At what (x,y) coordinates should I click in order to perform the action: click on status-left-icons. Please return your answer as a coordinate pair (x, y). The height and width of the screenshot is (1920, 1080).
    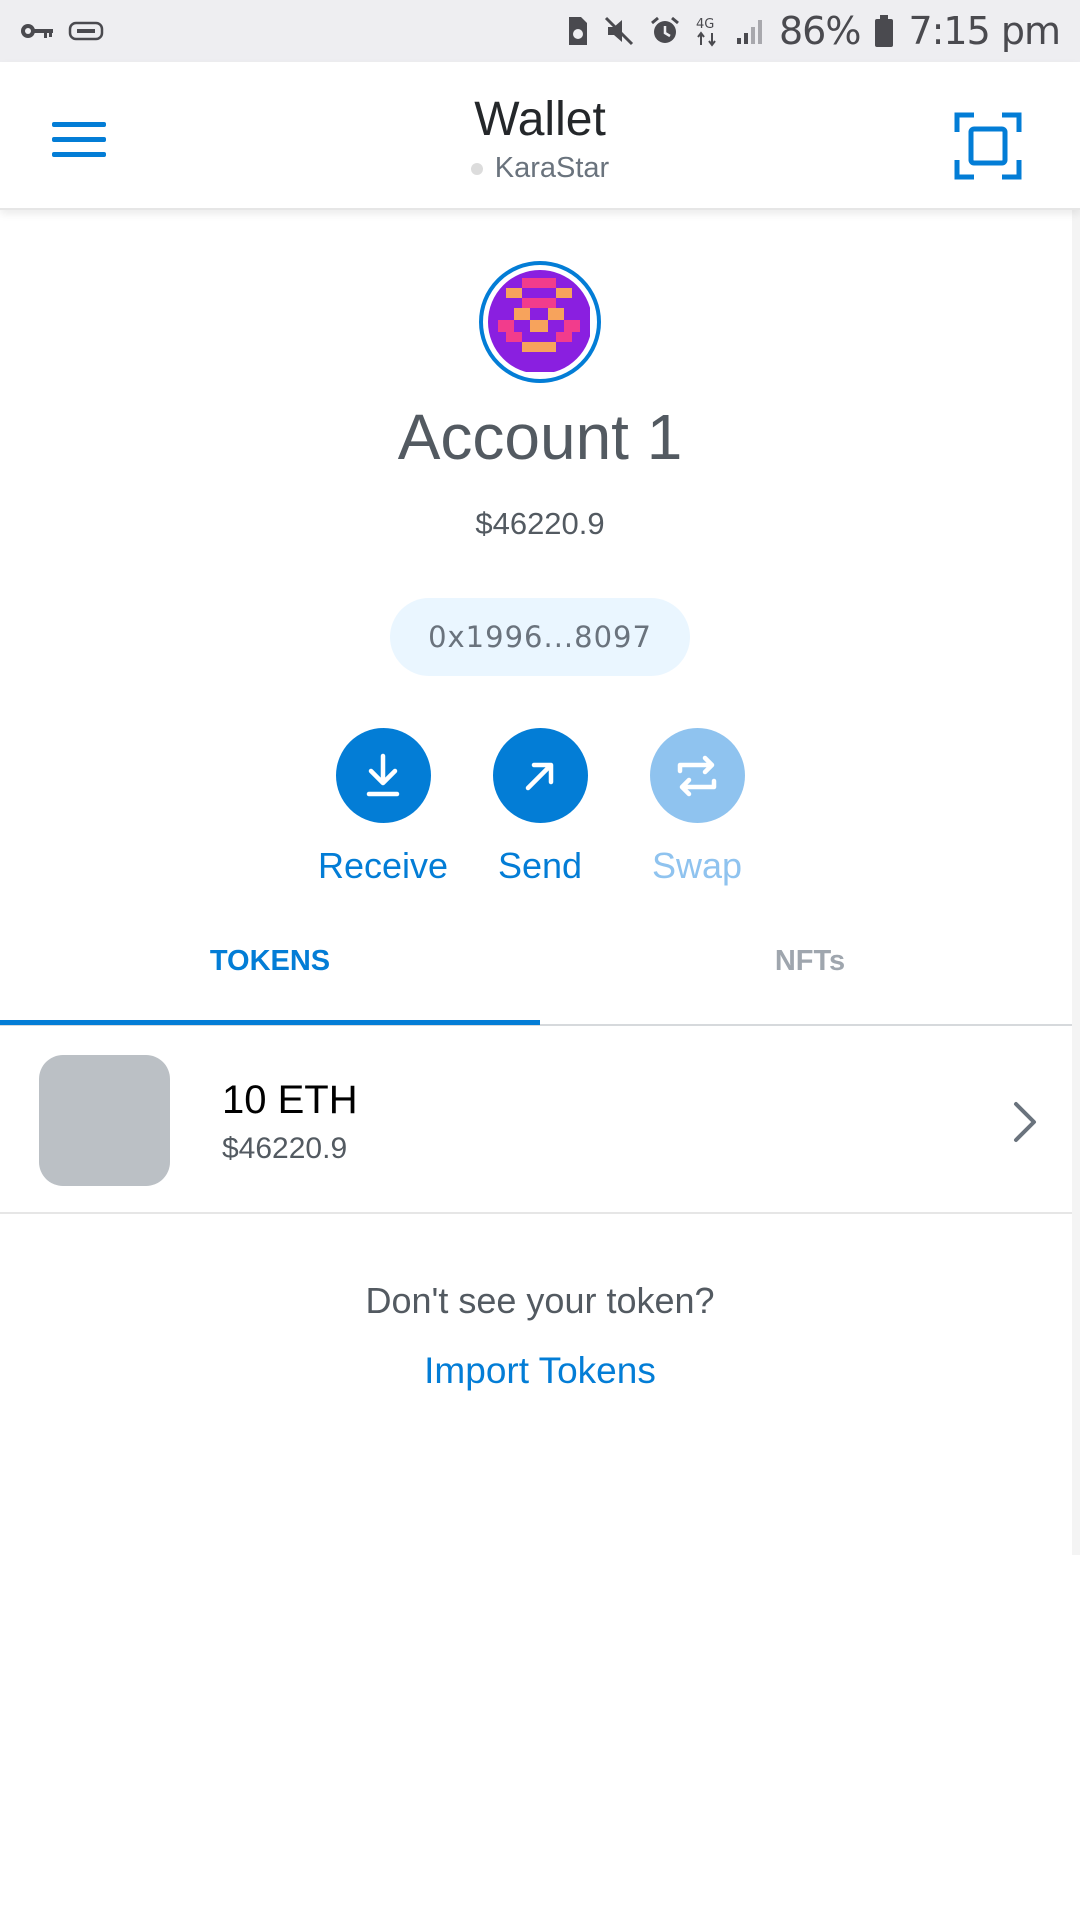
    Looking at the image, I should click on (62, 31).